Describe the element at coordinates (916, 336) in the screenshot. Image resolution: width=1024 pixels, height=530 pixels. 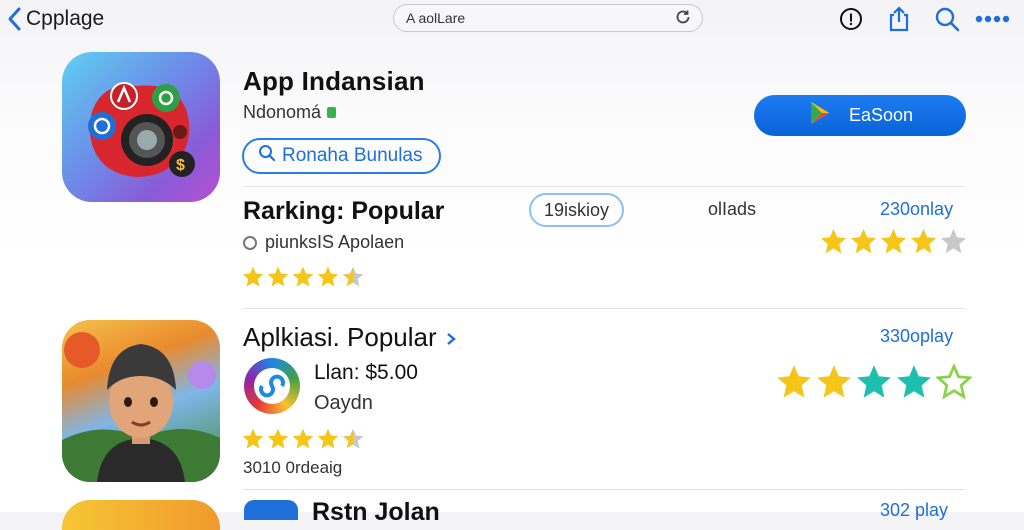
I see `row2-link: 330oplay` at that location.